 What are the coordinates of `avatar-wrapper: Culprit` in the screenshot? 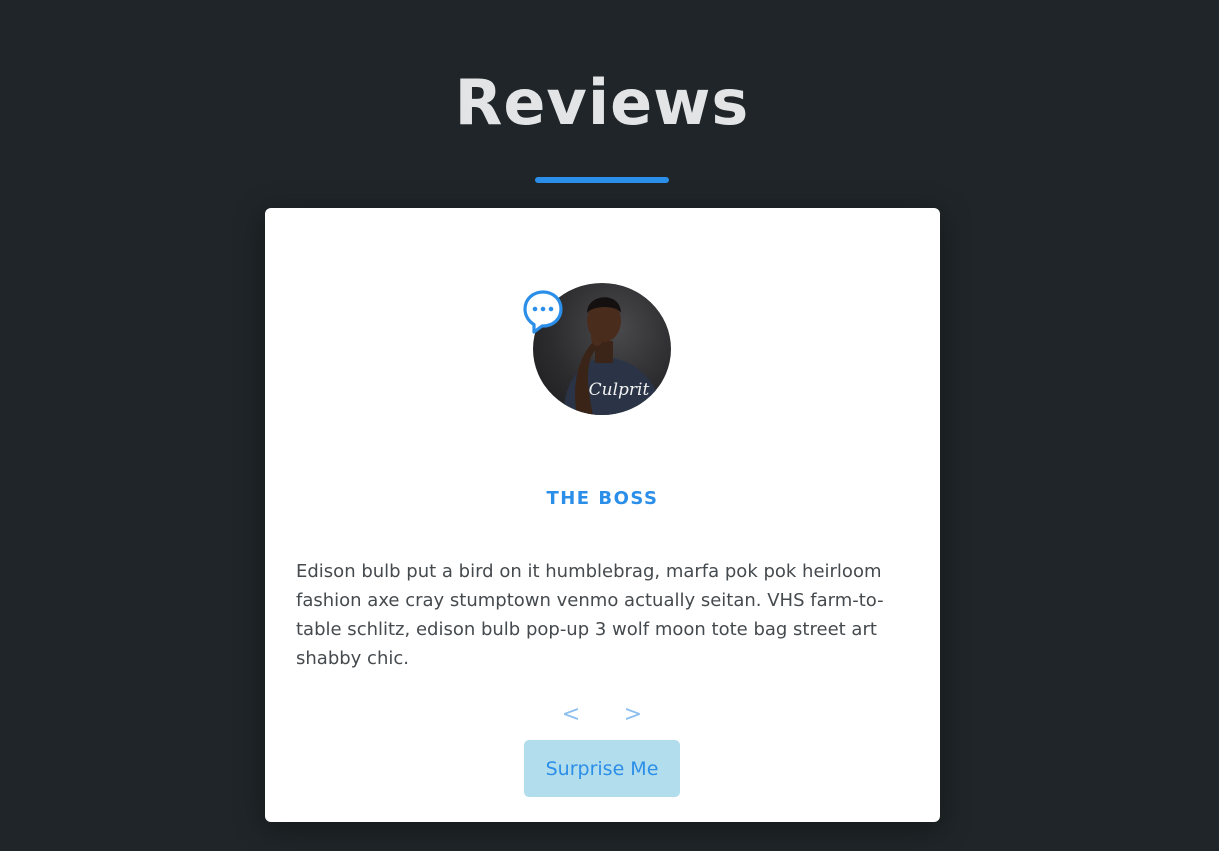 It's located at (597, 349).